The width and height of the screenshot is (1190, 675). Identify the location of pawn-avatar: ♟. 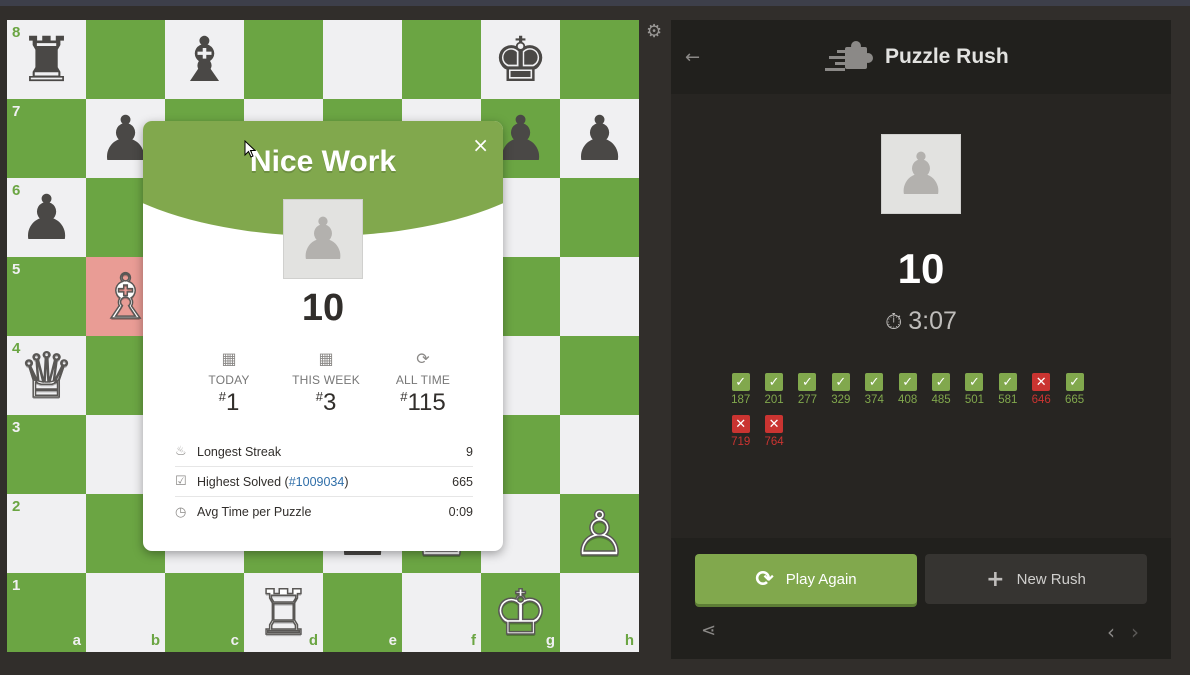
(323, 239).